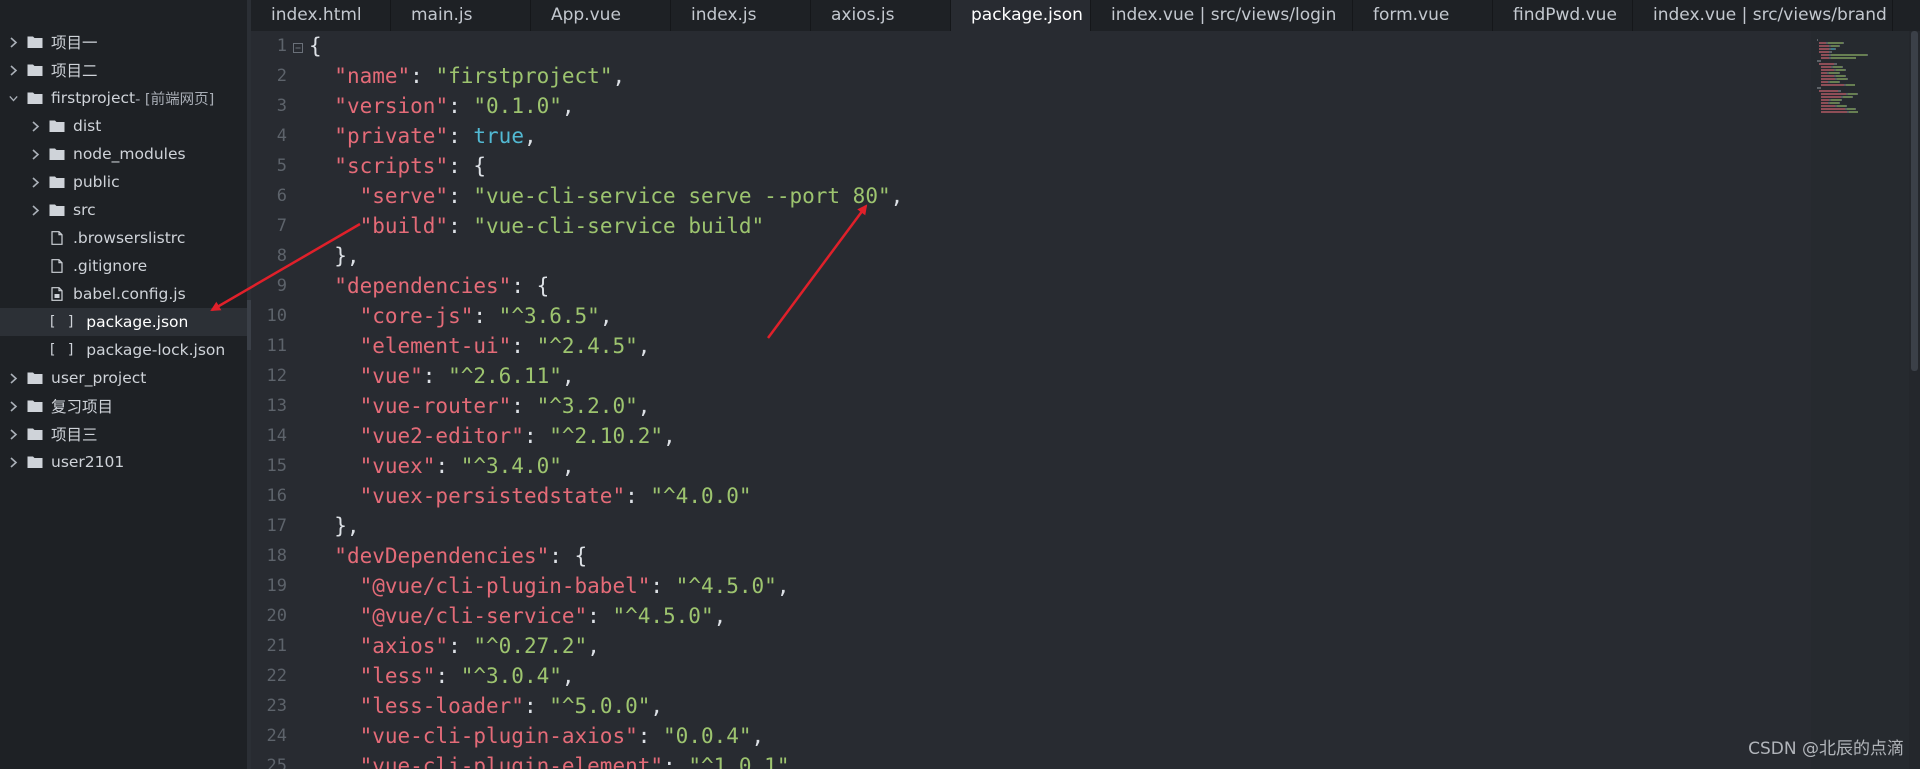  What do you see at coordinates (726, 586) in the screenshot?
I see `code-token: "^4.5.0"` at bounding box center [726, 586].